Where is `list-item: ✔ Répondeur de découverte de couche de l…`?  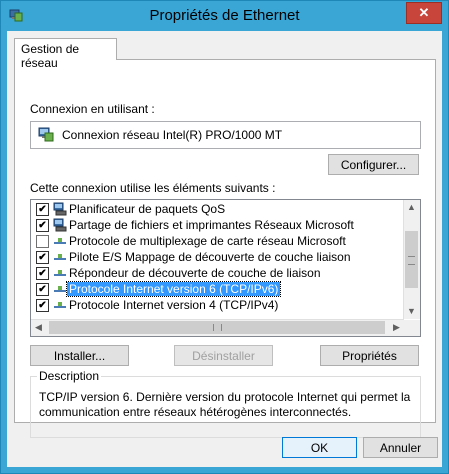 list-item: ✔ Répondeur de découverte de couche de l… is located at coordinates (218, 273).